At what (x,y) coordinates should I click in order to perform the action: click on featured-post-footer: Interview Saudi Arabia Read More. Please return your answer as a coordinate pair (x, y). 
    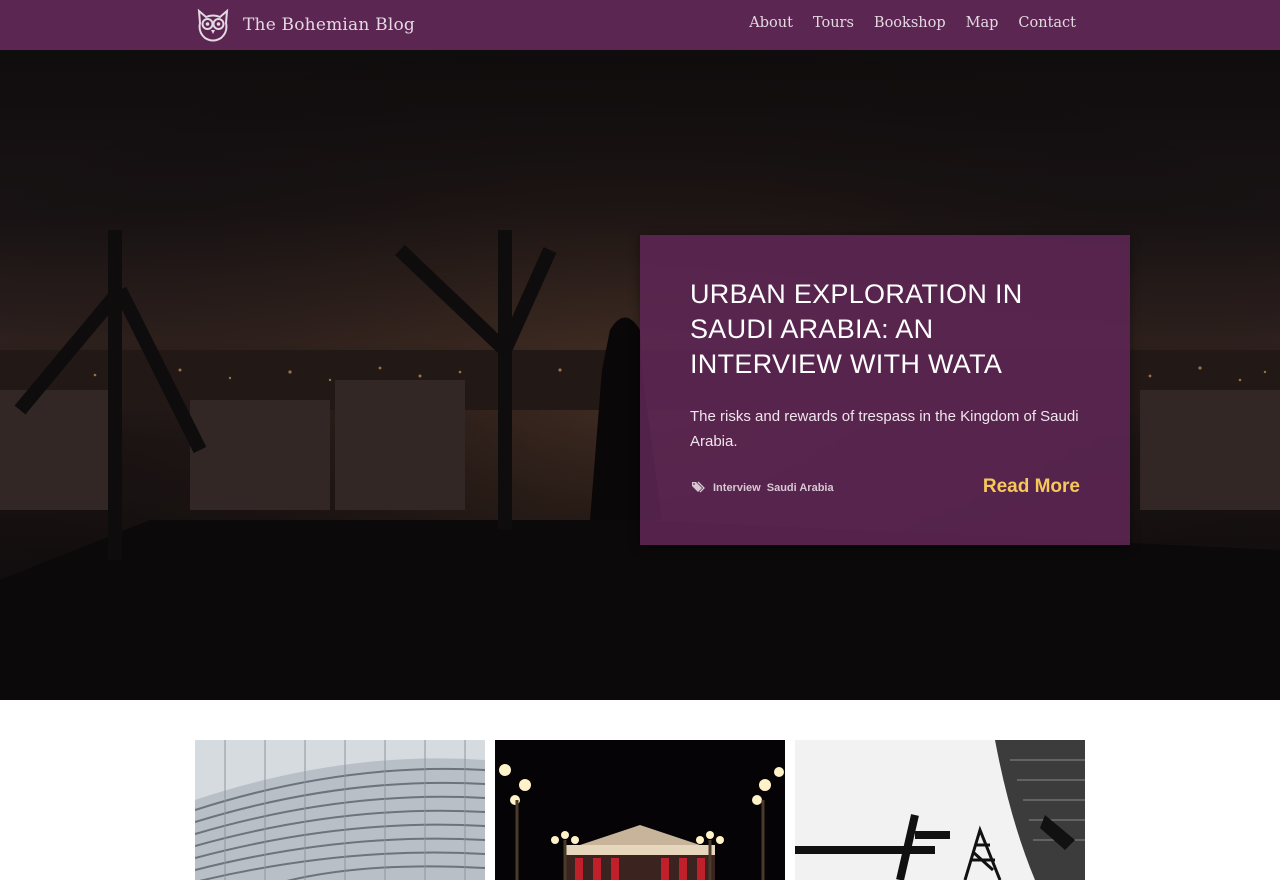
    Looking at the image, I should click on (885, 488).